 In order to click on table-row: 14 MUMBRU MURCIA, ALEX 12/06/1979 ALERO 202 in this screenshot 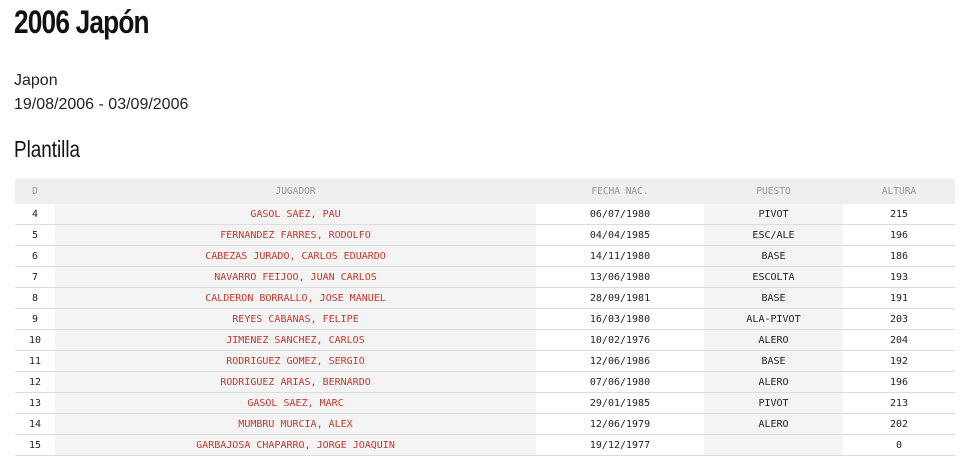, I will do `click(485, 424)`.